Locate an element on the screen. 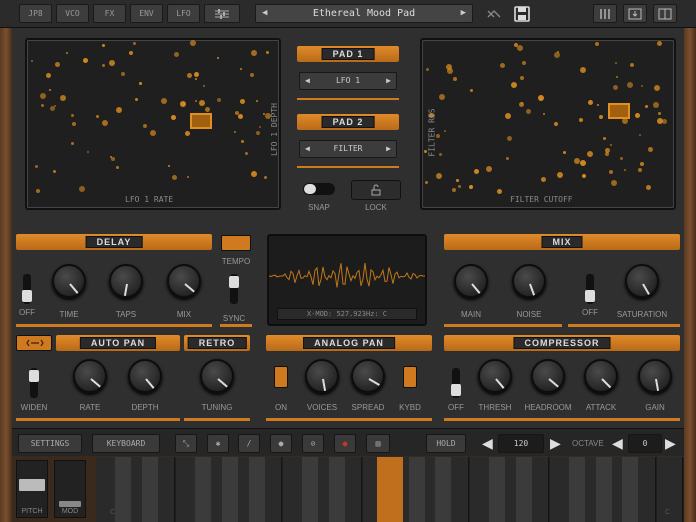 This screenshot has width=696, height=522. widen-switch is located at coordinates (34, 383).